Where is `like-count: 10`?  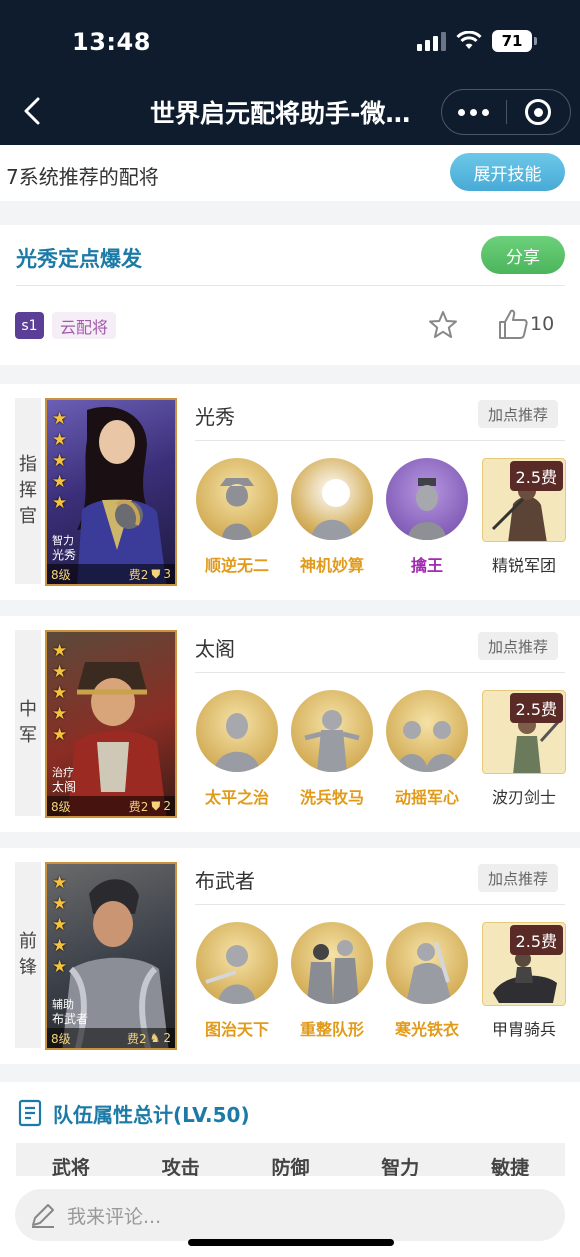
like-count: 10 is located at coordinates (542, 324).